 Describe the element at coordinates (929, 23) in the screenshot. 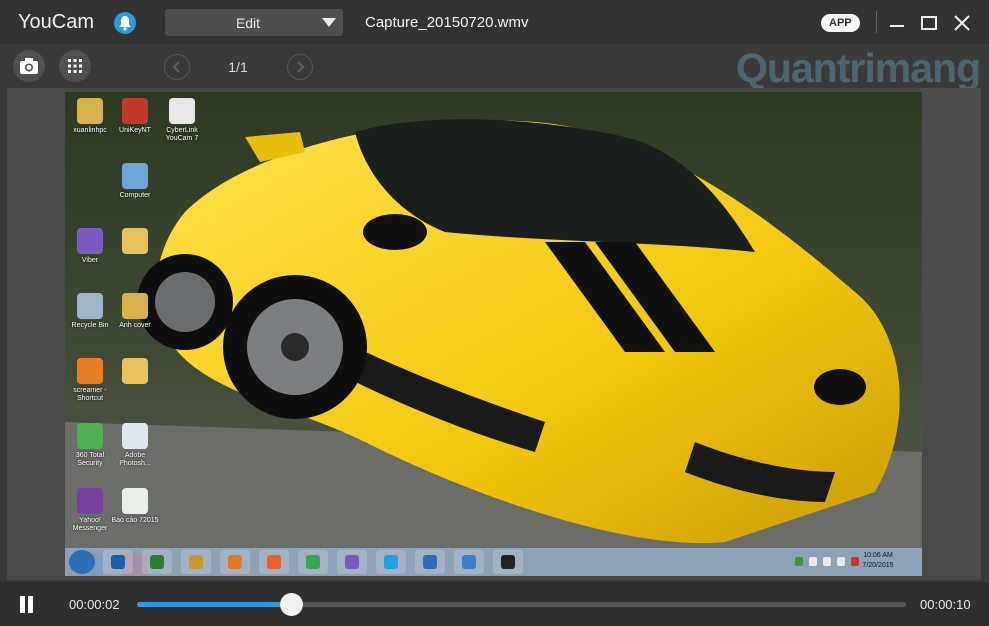

I see `maximize-icon` at that location.